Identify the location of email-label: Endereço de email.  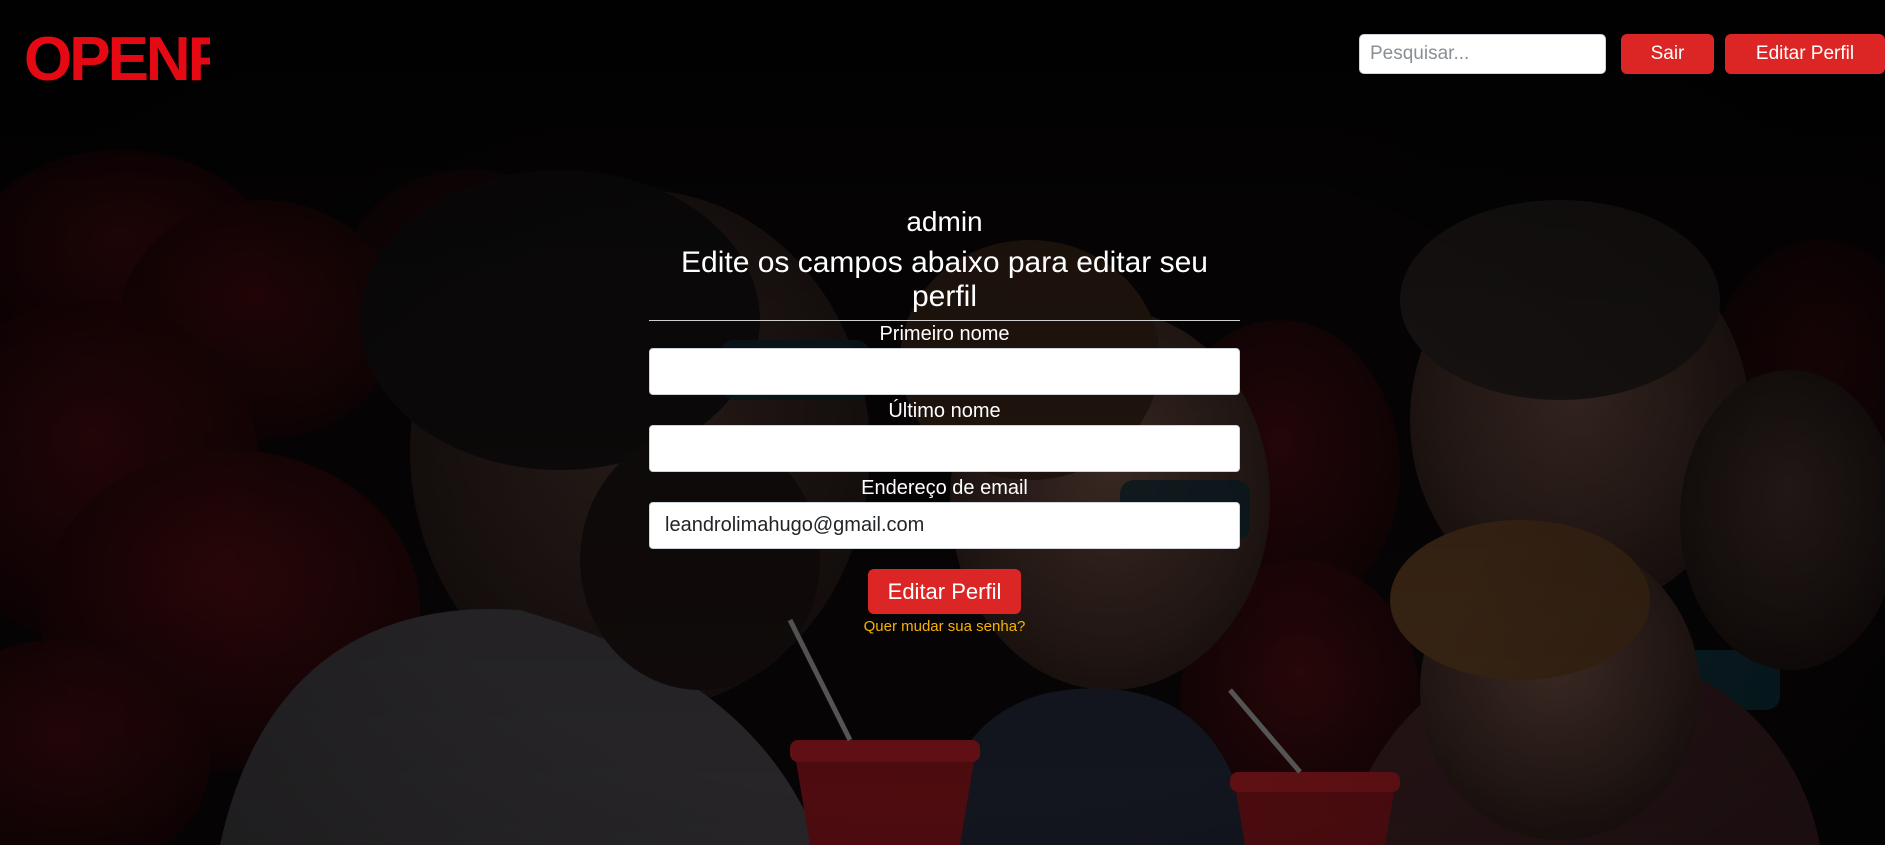
(944, 488).